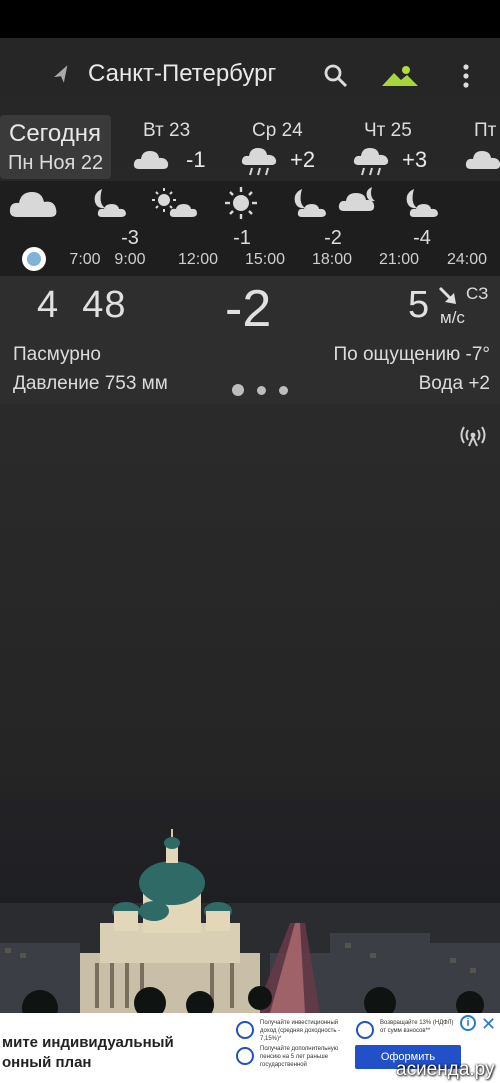 The width and height of the screenshot is (500, 1083). I want to click on wind-direction-arrow-icon, so click(447, 295).